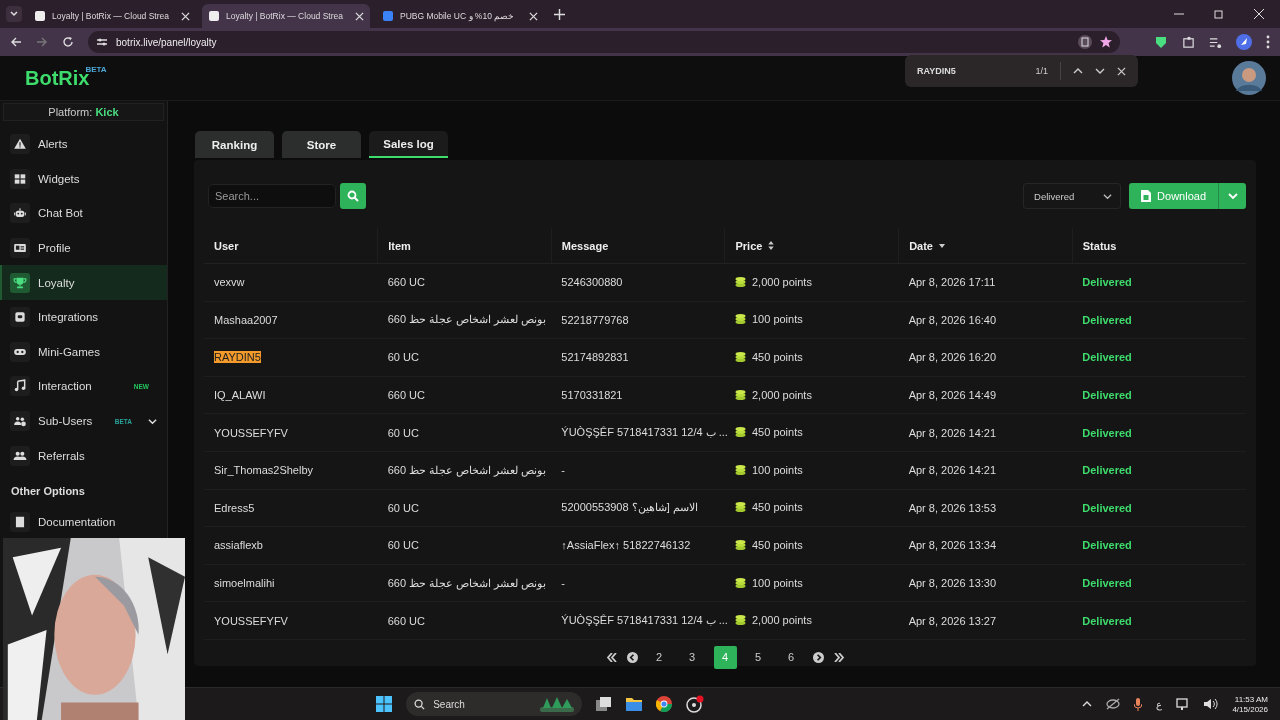  Describe the element at coordinates (818, 657) in the screenshot. I see `next-page-icon` at that location.